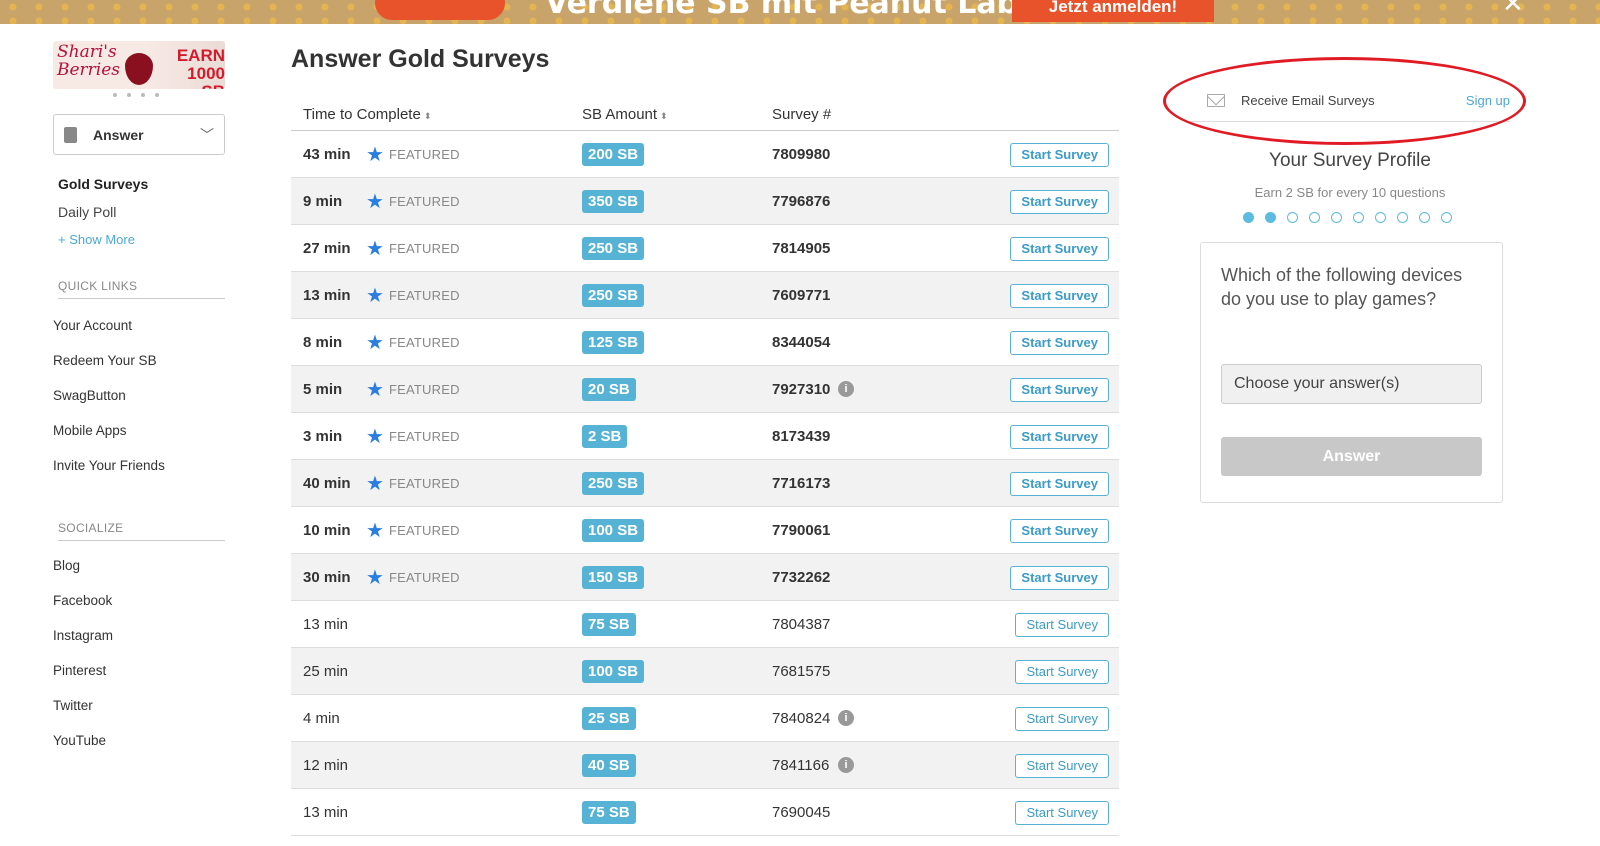  Describe the element at coordinates (801, 389) in the screenshot. I see `survey-number: 7927310` at that location.